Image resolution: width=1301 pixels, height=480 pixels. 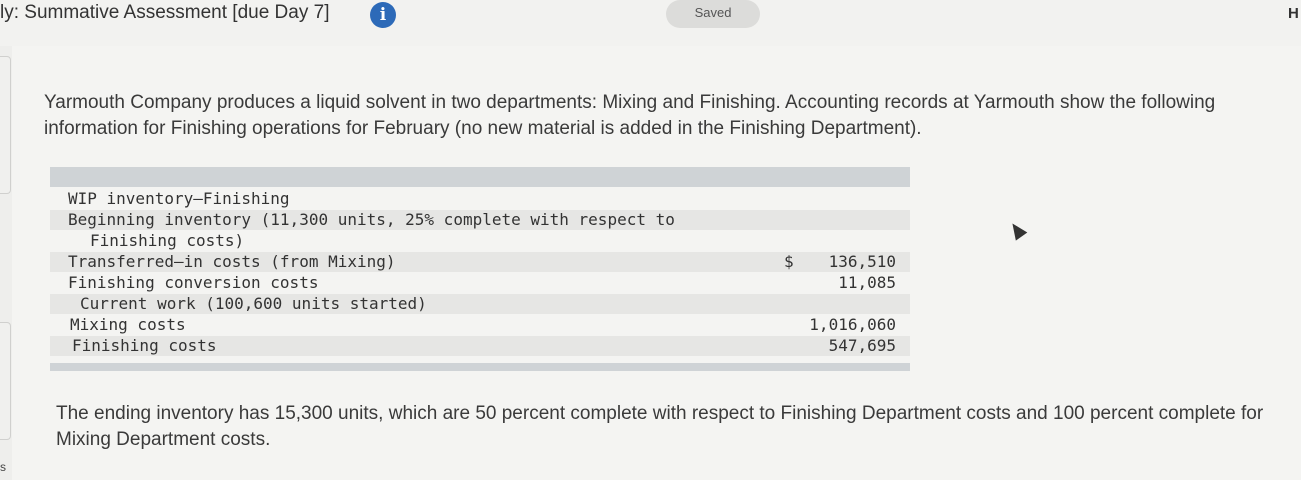 What do you see at coordinates (480, 241) in the screenshot?
I see `table-row: Finishing costs)` at bounding box center [480, 241].